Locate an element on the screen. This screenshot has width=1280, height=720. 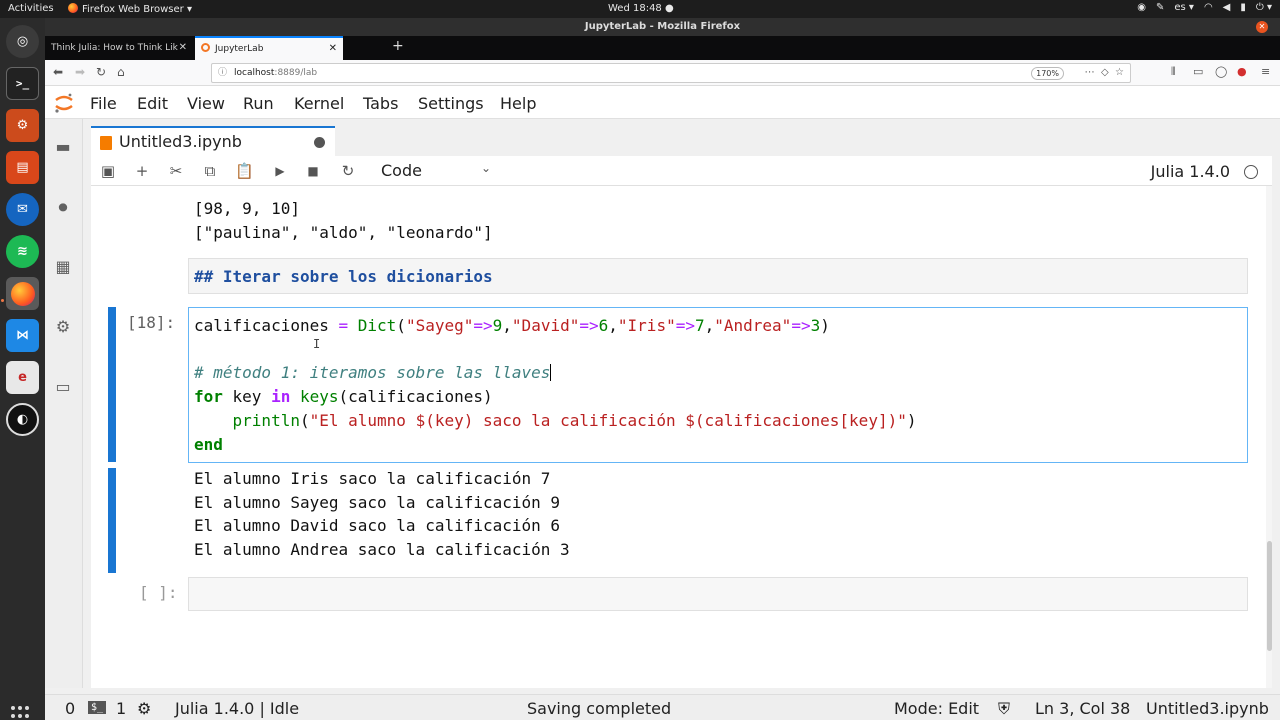
terminal-count: 0 is located at coordinates (70, 708).